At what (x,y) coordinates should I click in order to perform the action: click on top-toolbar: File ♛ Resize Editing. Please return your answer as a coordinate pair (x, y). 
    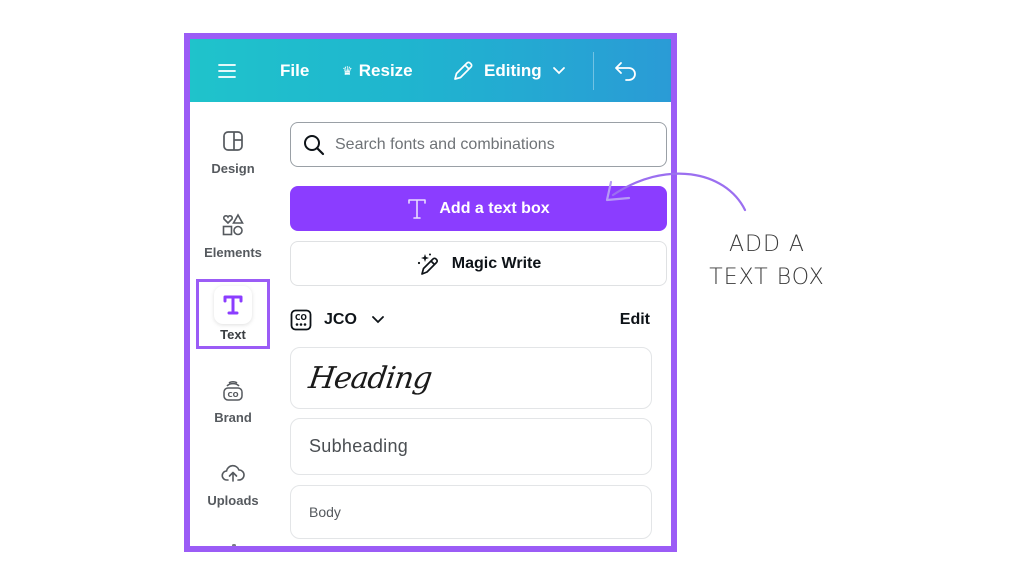
    Looking at the image, I should click on (430, 70).